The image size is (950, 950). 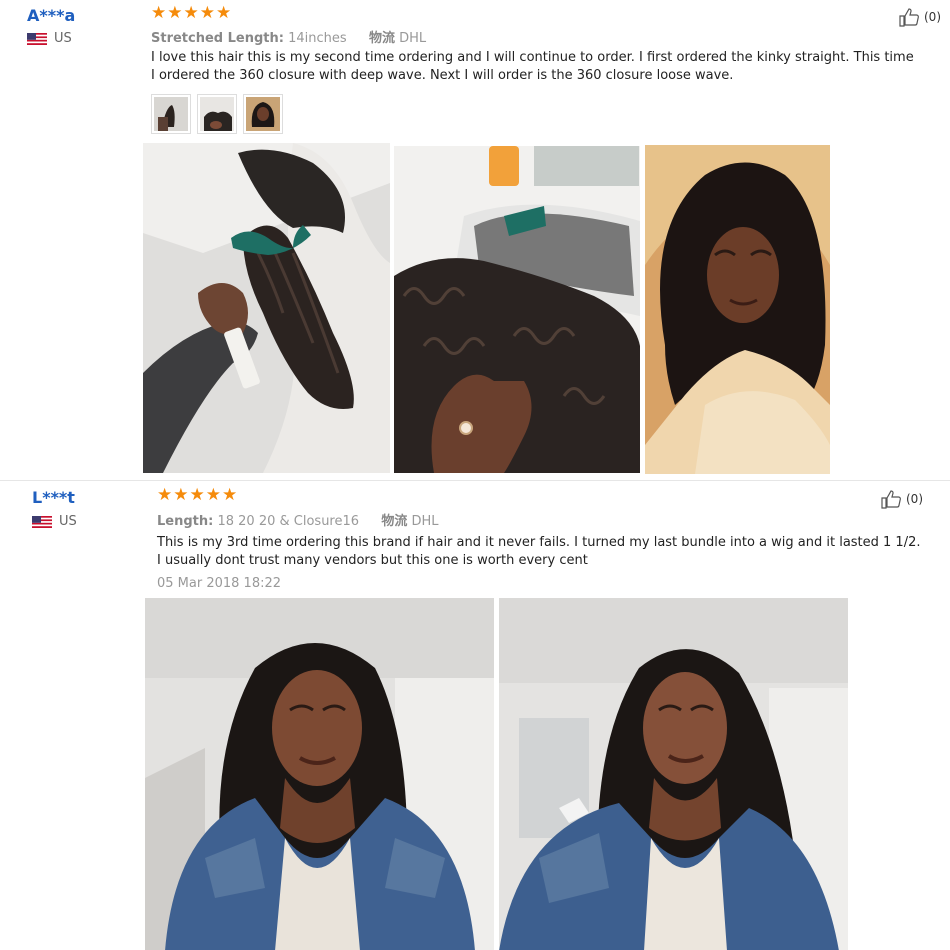 What do you see at coordinates (51, 15) in the screenshot?
I see `reviewer-name: A***a` at bounding box center [51, 15].